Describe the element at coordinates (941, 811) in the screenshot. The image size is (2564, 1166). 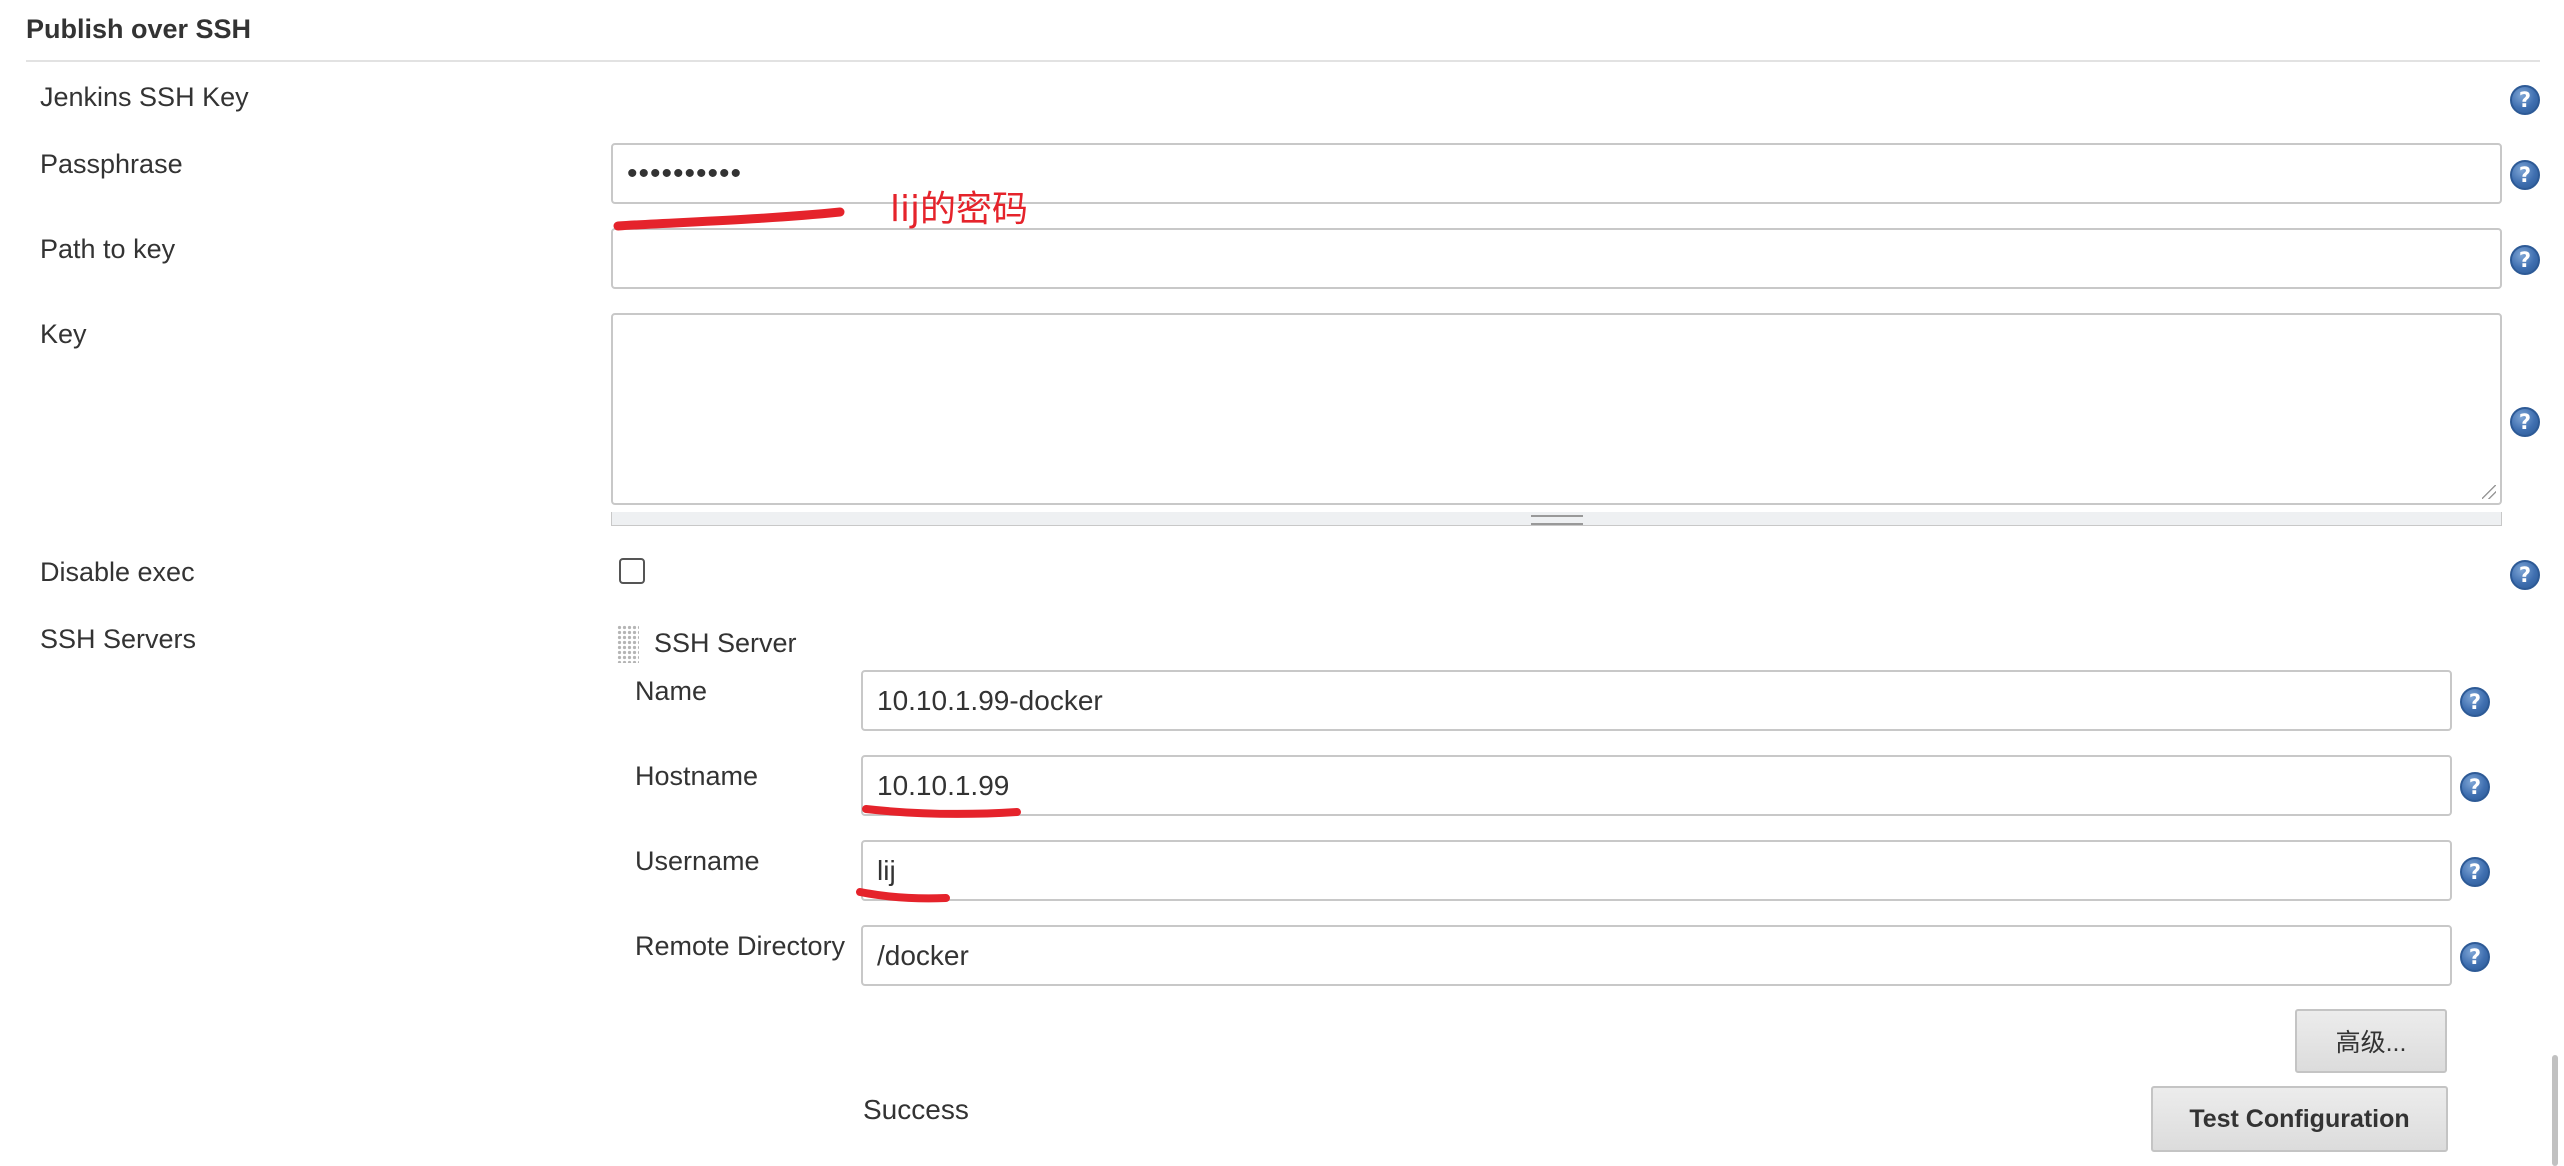
I see `annotation-underline-hostname` at that location.